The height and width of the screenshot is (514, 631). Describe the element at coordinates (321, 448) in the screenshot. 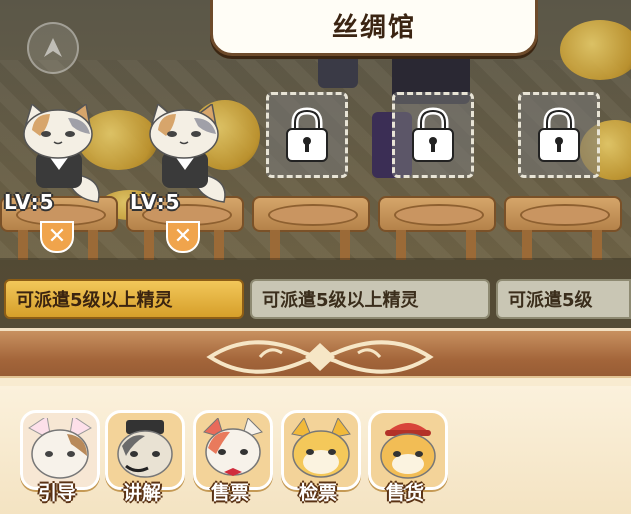

I see `ticket-checker-cat-icon` at that location.